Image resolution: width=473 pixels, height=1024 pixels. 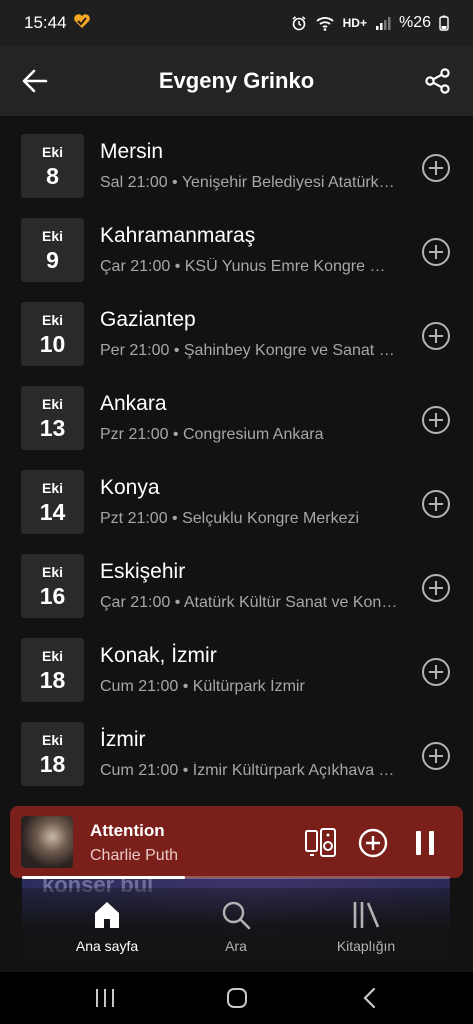 What do you see at coordinates (325, 23) in the screenshot?
I see `wifi-icon` at bounding box center [325, 23].